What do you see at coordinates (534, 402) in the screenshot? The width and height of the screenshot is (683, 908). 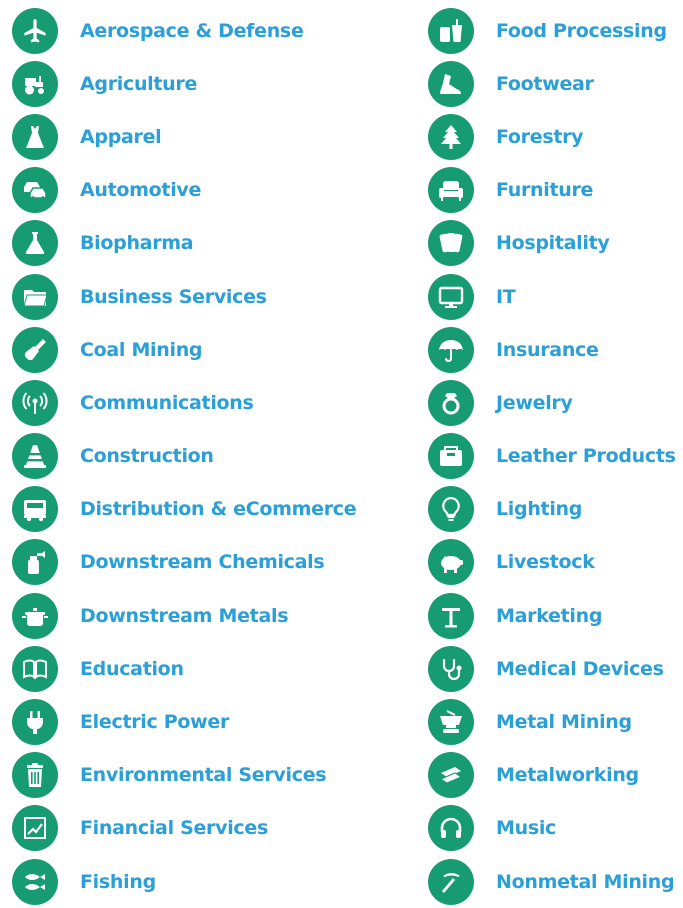 I see `industry-label: Jewelry` at bounding box center [534, 402].